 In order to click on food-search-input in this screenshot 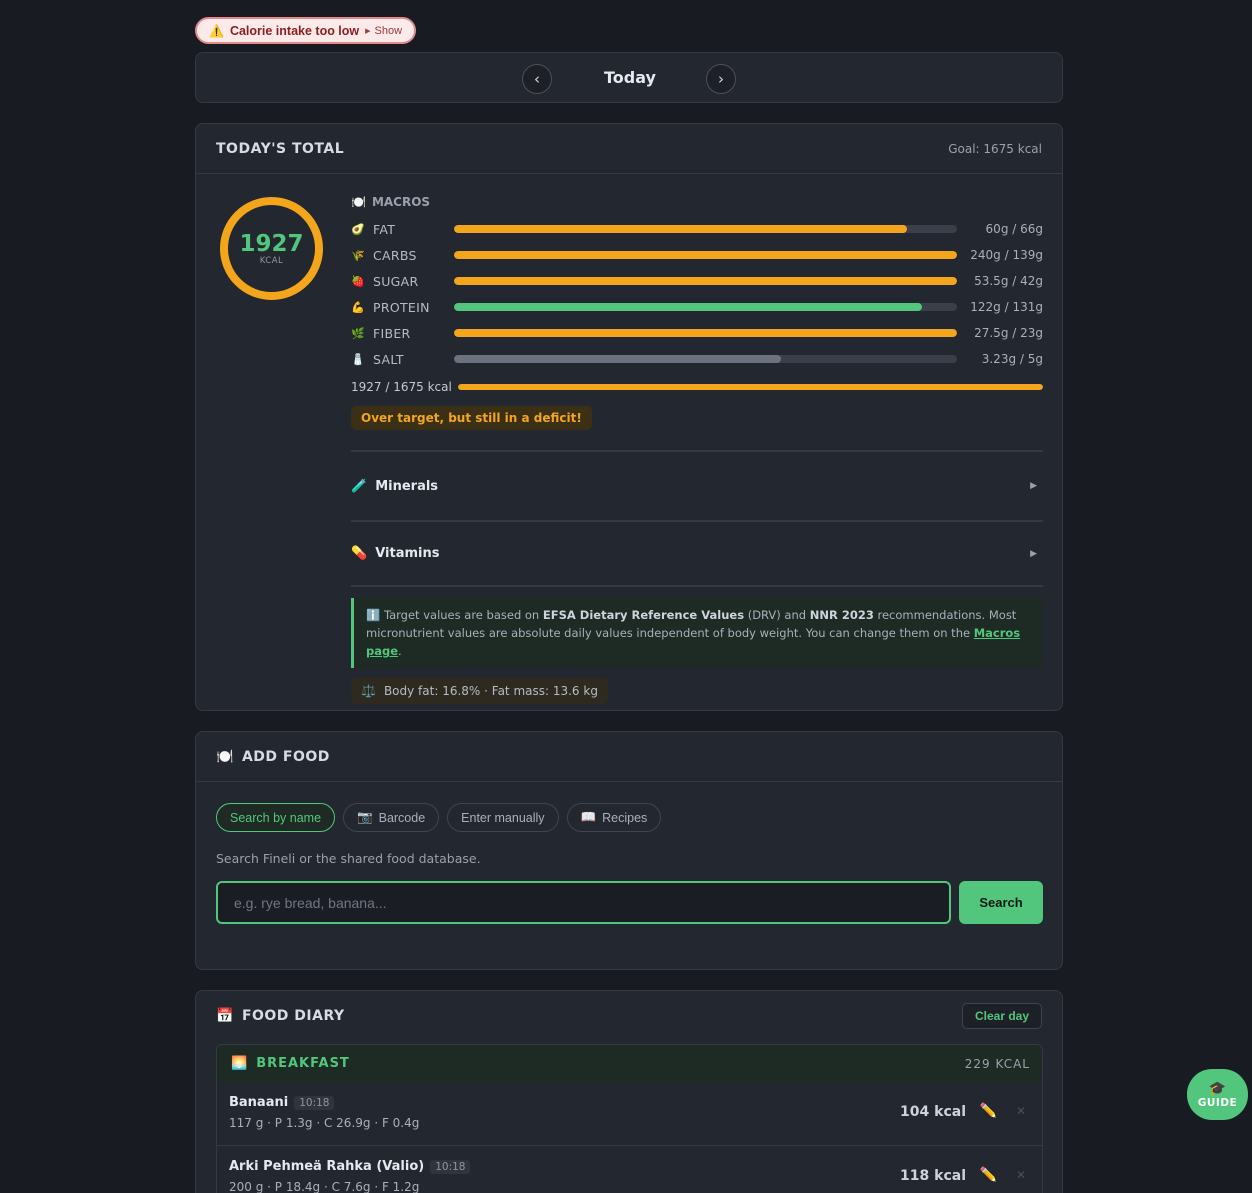, I will do `click(583, 902)`.